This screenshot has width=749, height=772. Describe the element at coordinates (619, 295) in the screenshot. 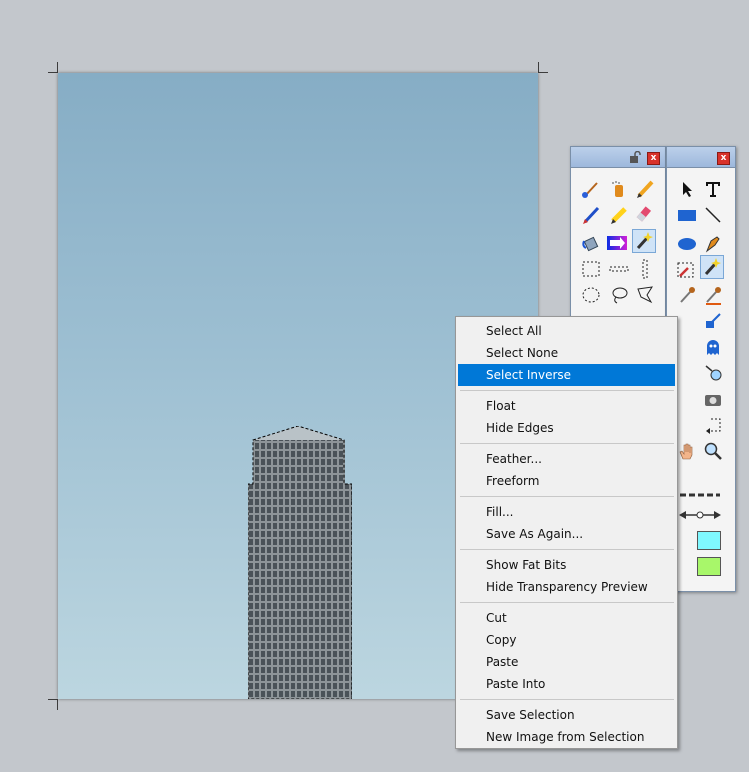

I see `lasso-icon` at that location.